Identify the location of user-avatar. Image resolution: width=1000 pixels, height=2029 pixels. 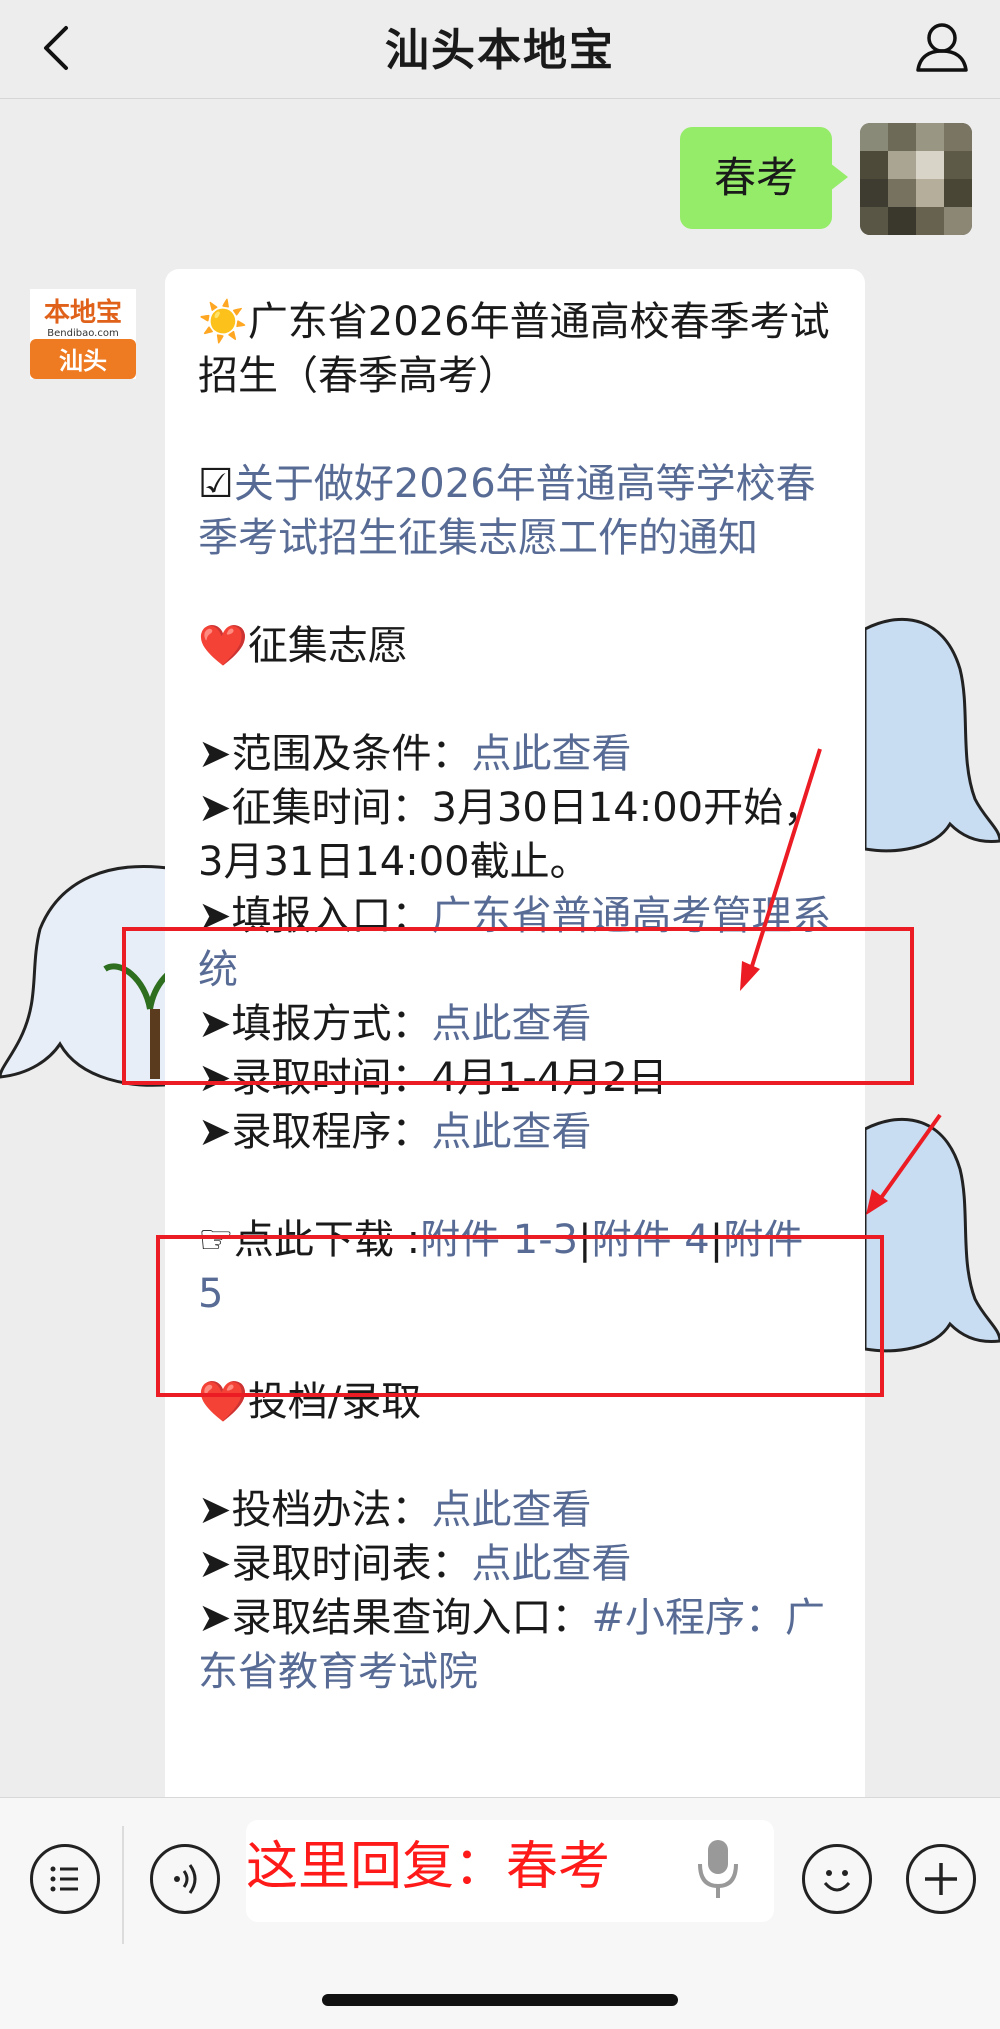
(916, 179).